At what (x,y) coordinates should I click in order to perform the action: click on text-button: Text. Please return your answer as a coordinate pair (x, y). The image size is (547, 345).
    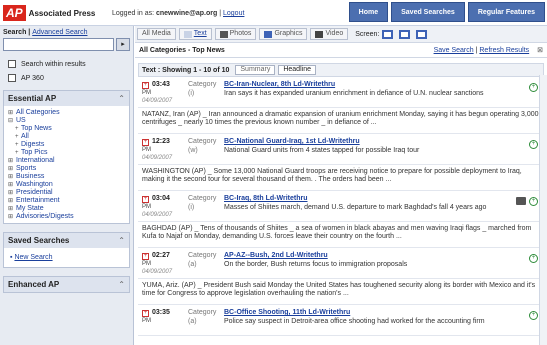
    Looking at the image, I should click on (195, 34).